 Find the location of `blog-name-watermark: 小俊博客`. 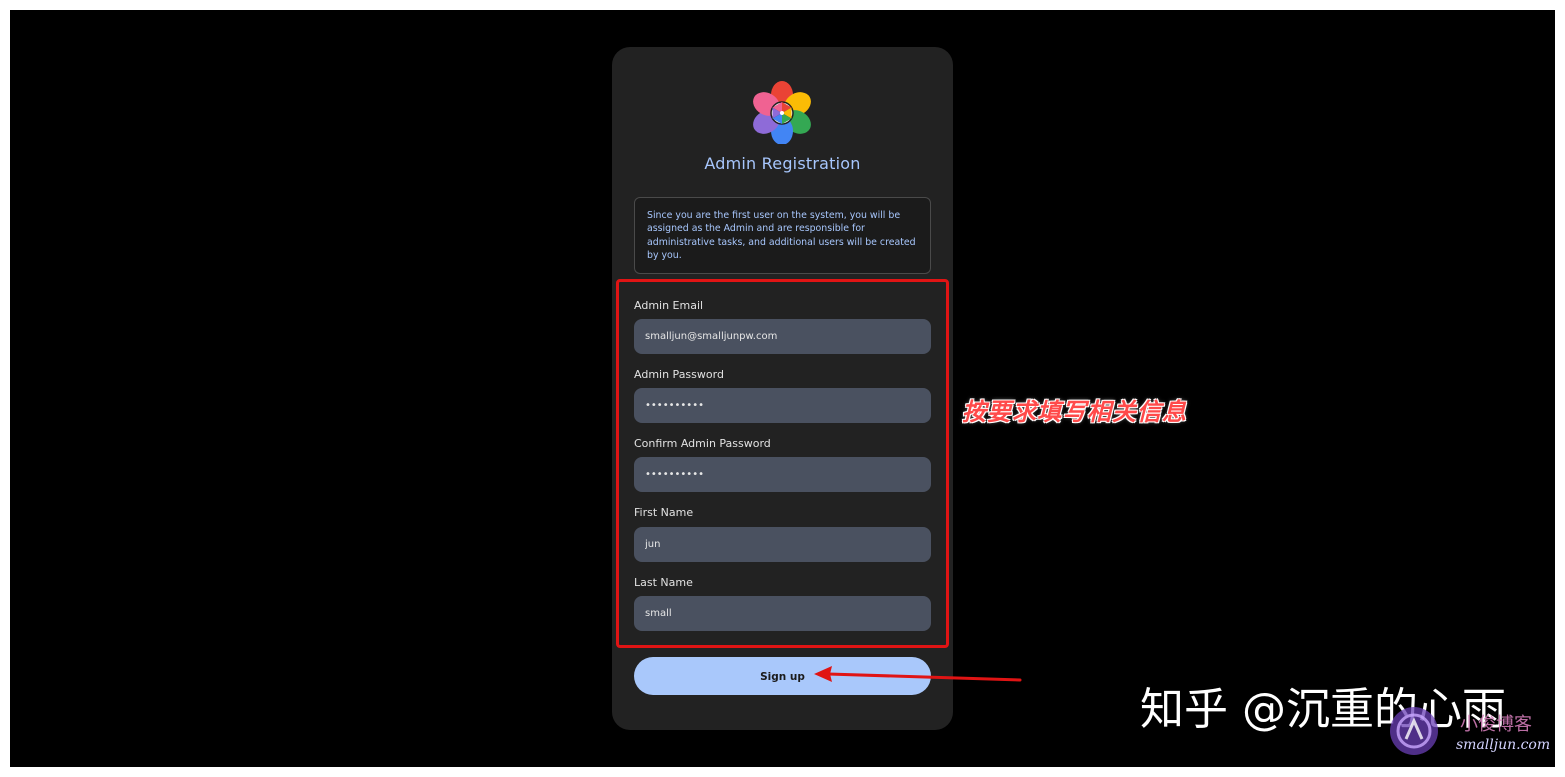

blog-name-watermark: 小俊博客 is located at coordinates (1496, 724).